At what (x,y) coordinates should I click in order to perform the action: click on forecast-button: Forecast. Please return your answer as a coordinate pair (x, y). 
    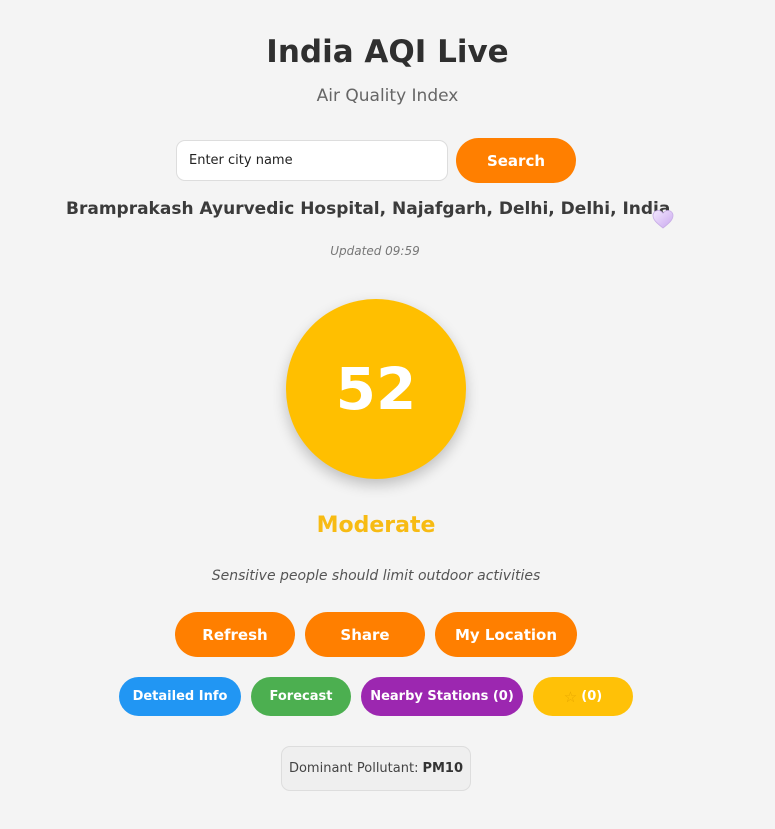
    Looking at the image, I should click on (301, 696).